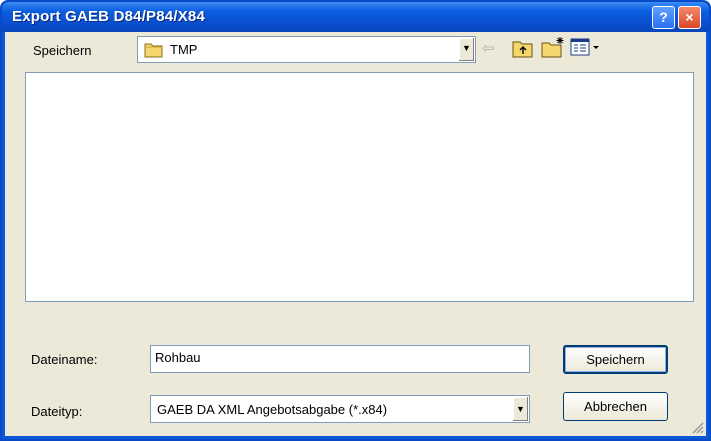 This screenshot has width=711, height=441. What do you see at coordinates (184, 49) in the screenshot?
I see `location-value: TMP` at bounding box center [184, 49].